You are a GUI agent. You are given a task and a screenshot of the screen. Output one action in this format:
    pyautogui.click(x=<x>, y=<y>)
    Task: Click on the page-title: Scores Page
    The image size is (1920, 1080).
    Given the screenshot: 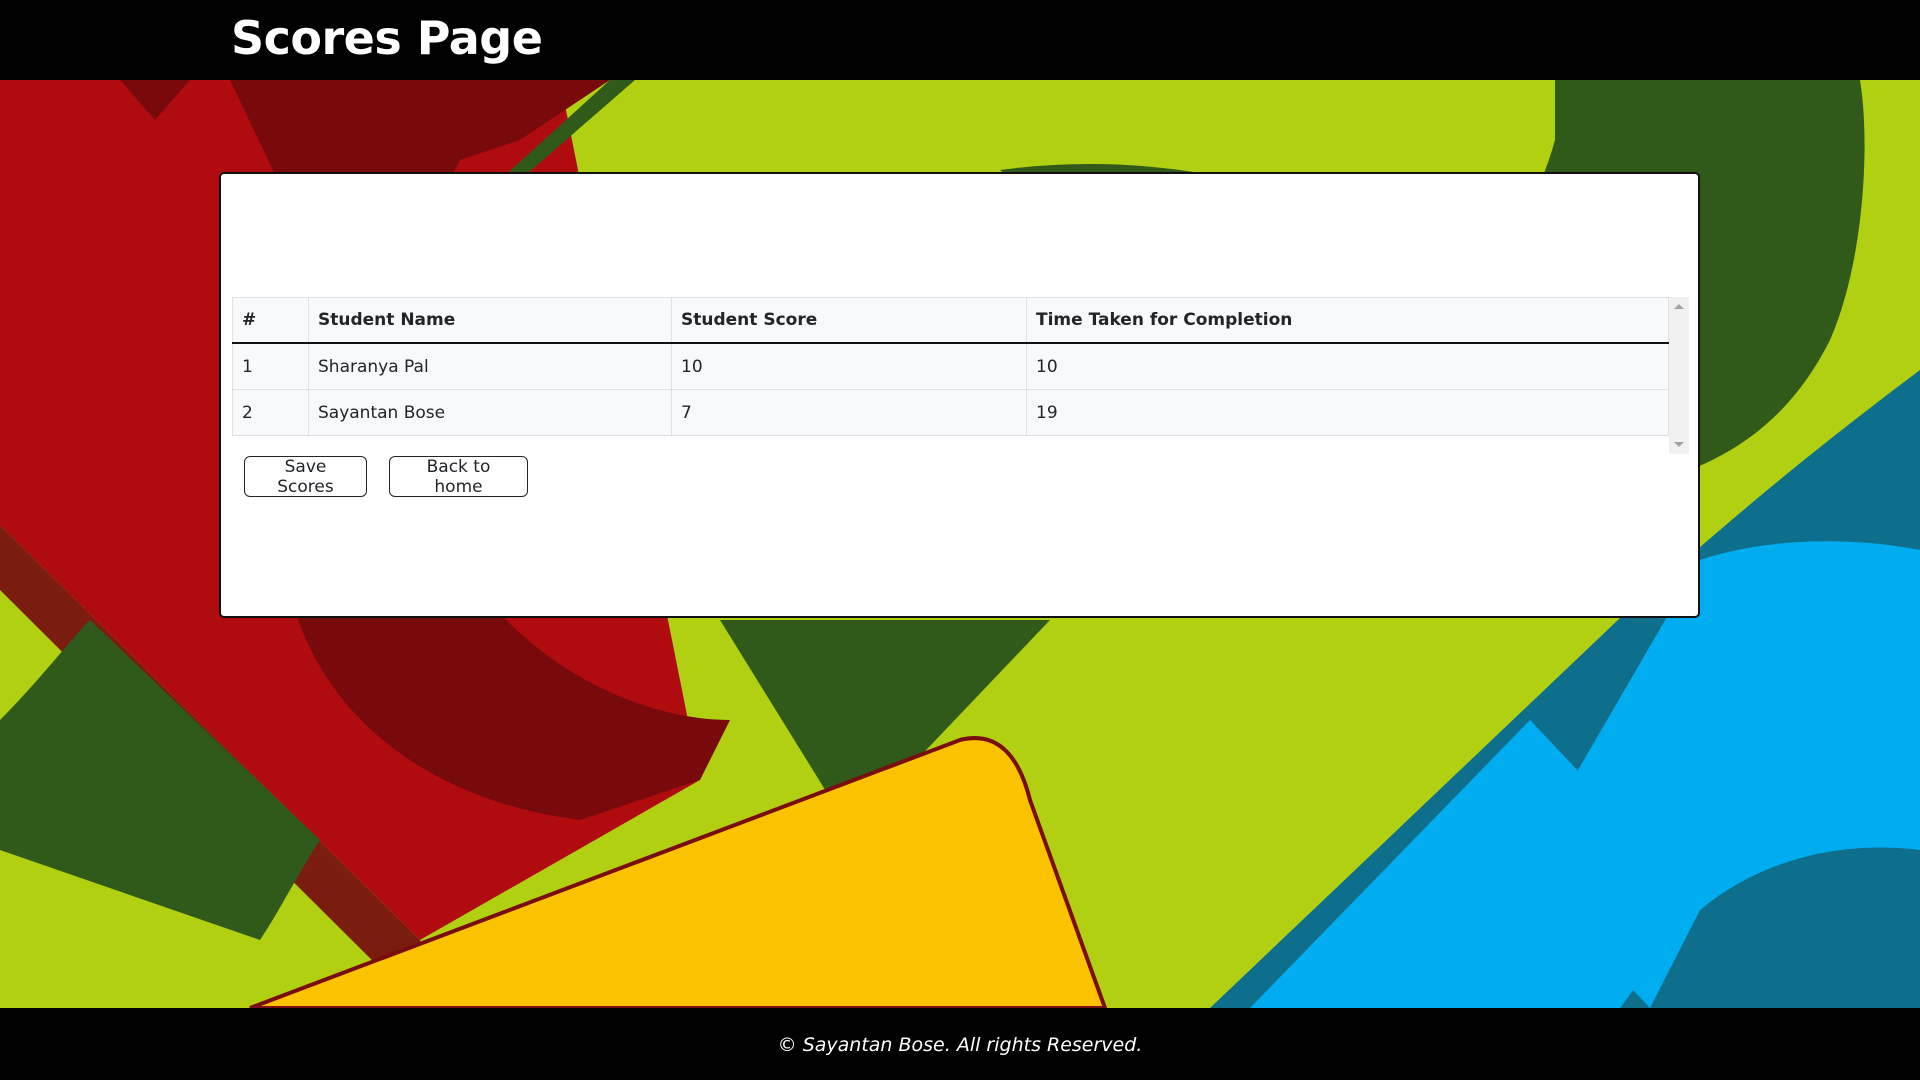 What is the action you would take?
    pyautogui.click(x=387, y=38)
    